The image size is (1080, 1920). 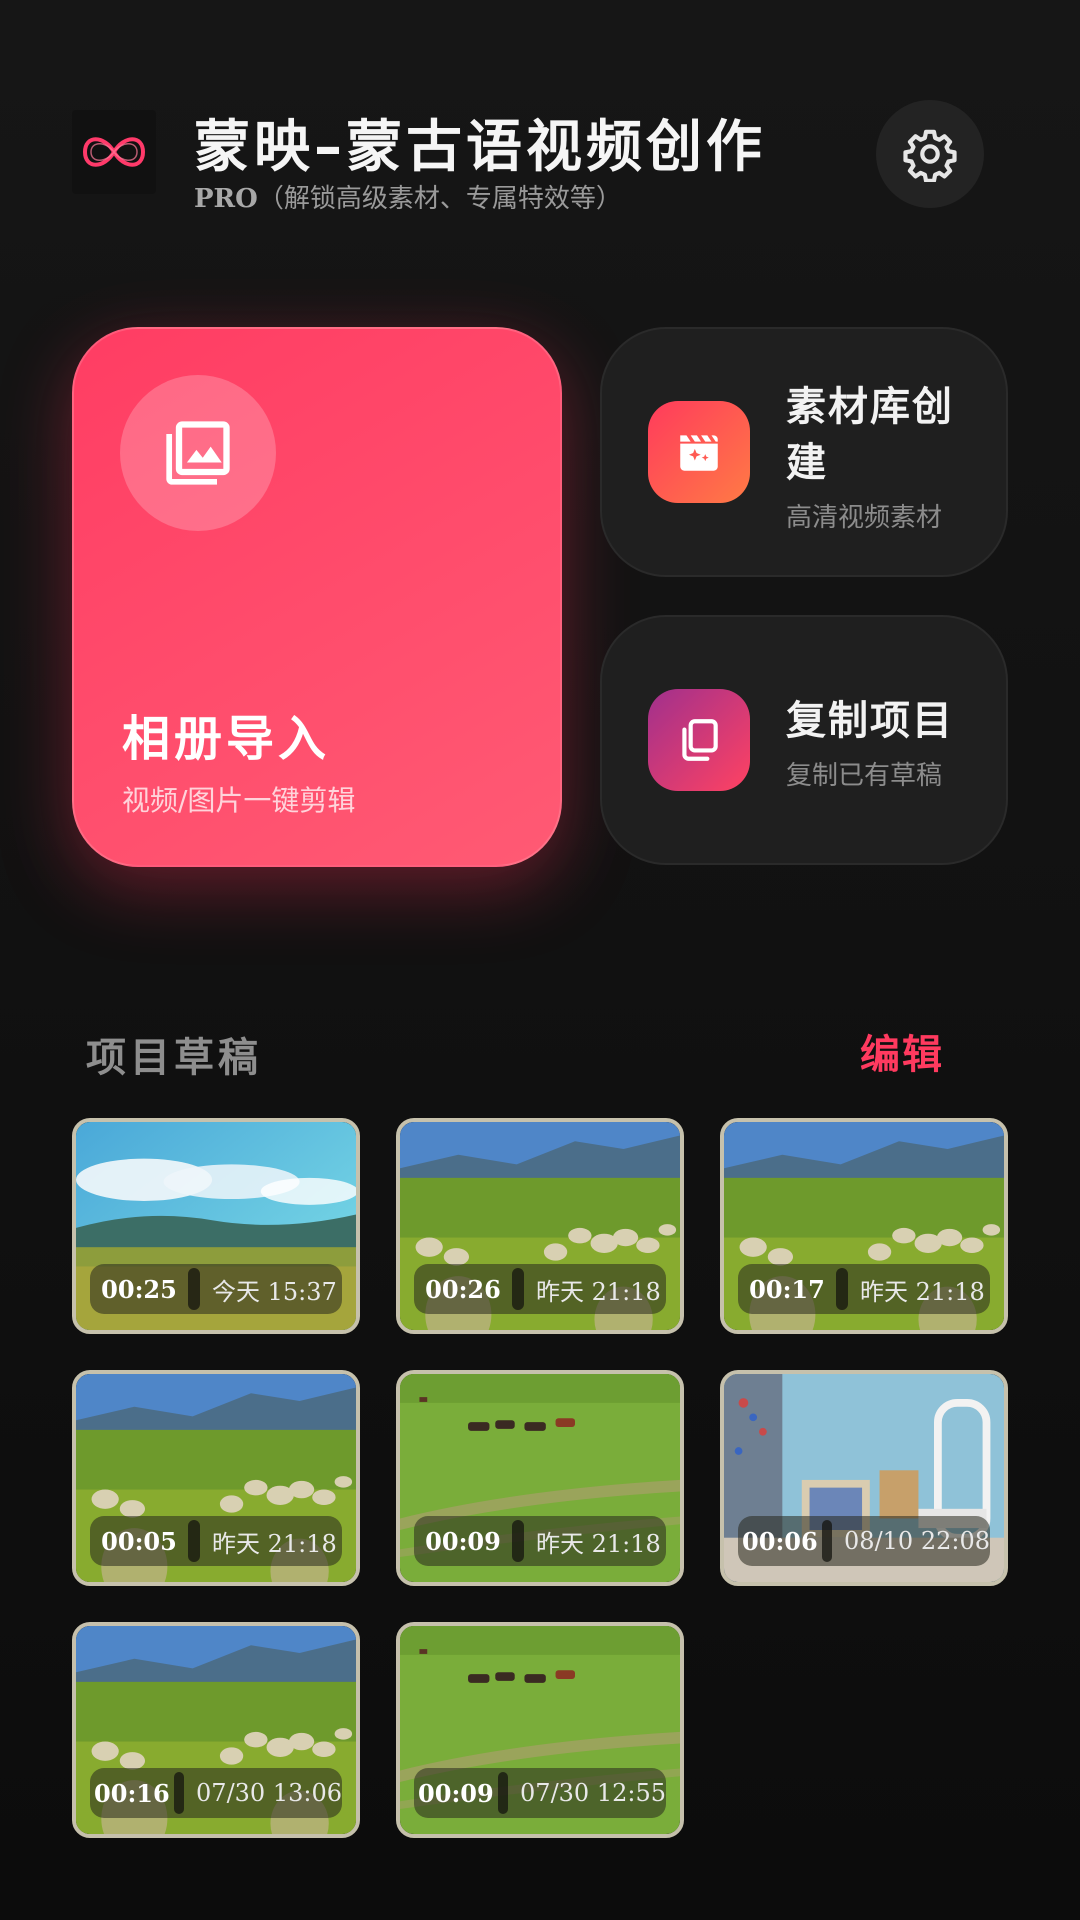 I want to click on copy-project-card: 复制项目 复制已有草稿, so click(x=804, y=740).